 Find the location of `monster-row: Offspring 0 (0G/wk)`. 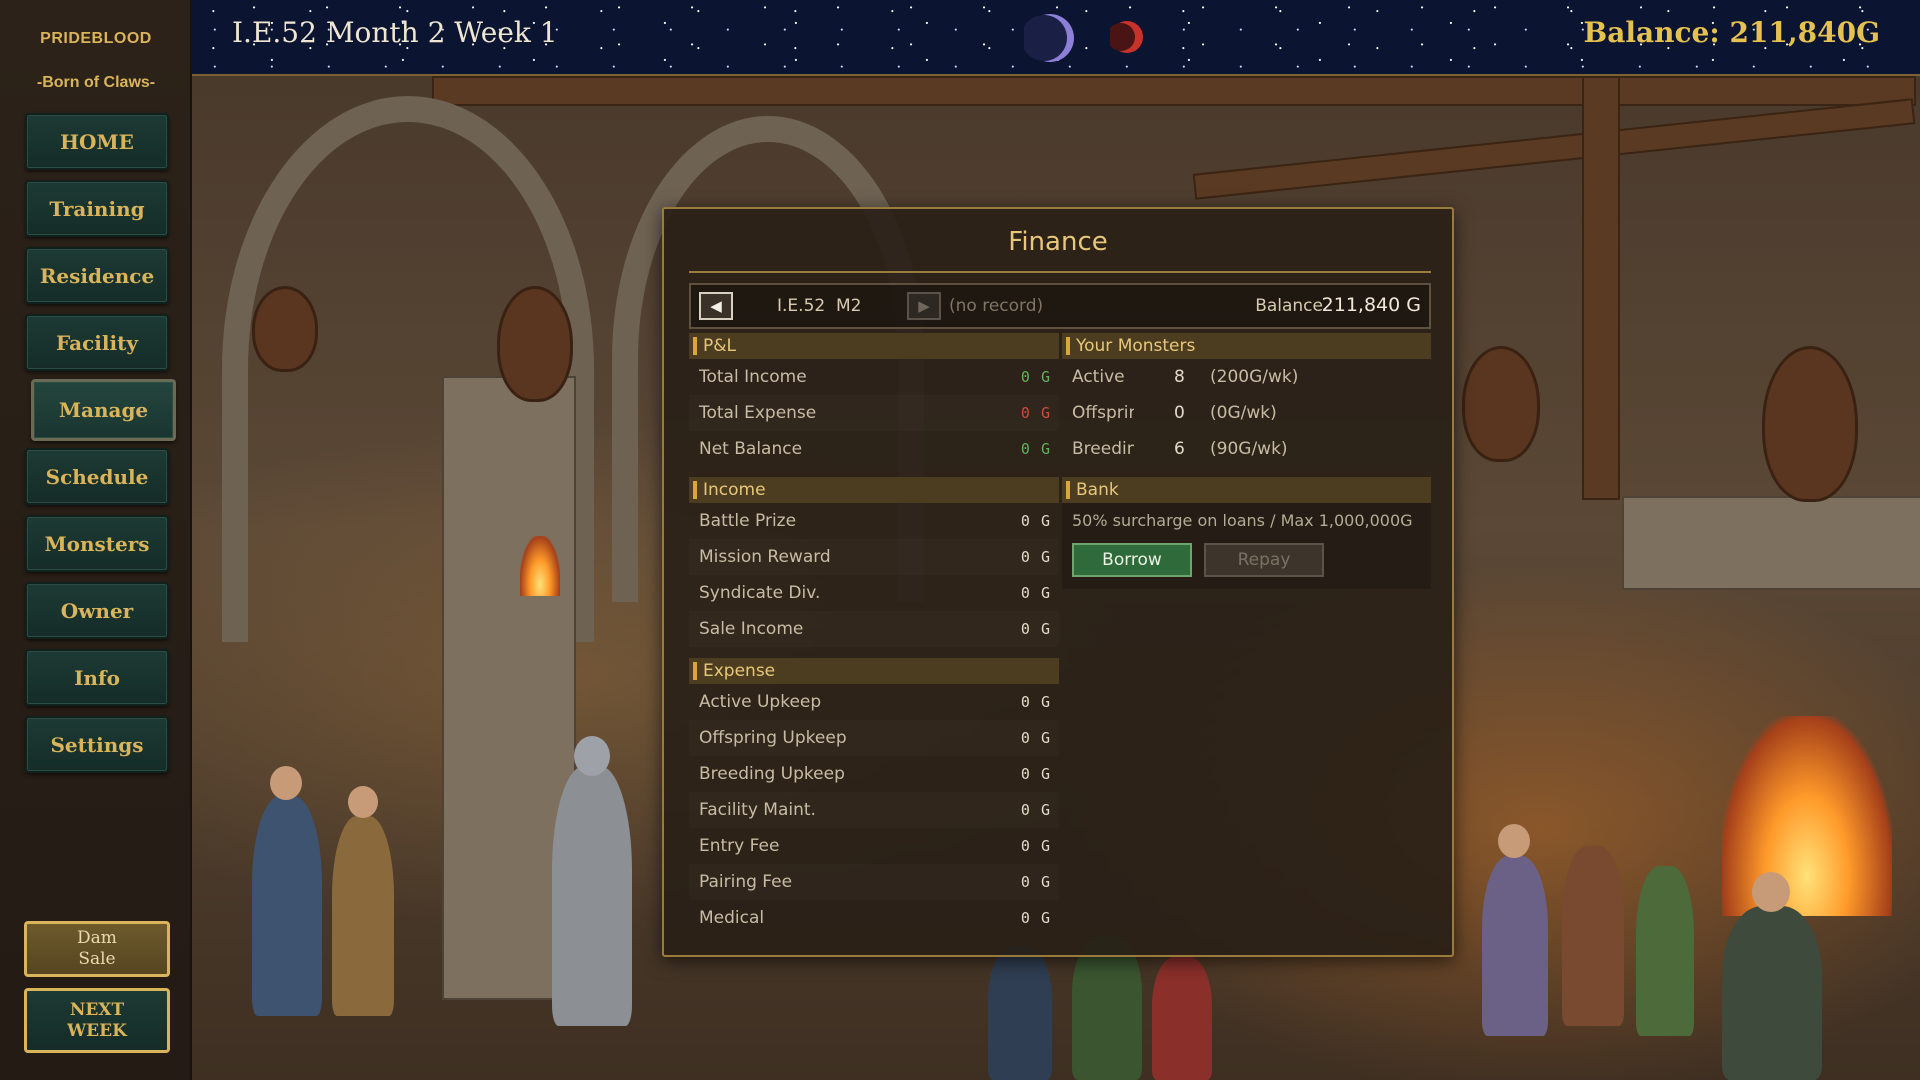

monster-row: Offspring 0 (0G/wk) is located at coordinates (1246, 413).